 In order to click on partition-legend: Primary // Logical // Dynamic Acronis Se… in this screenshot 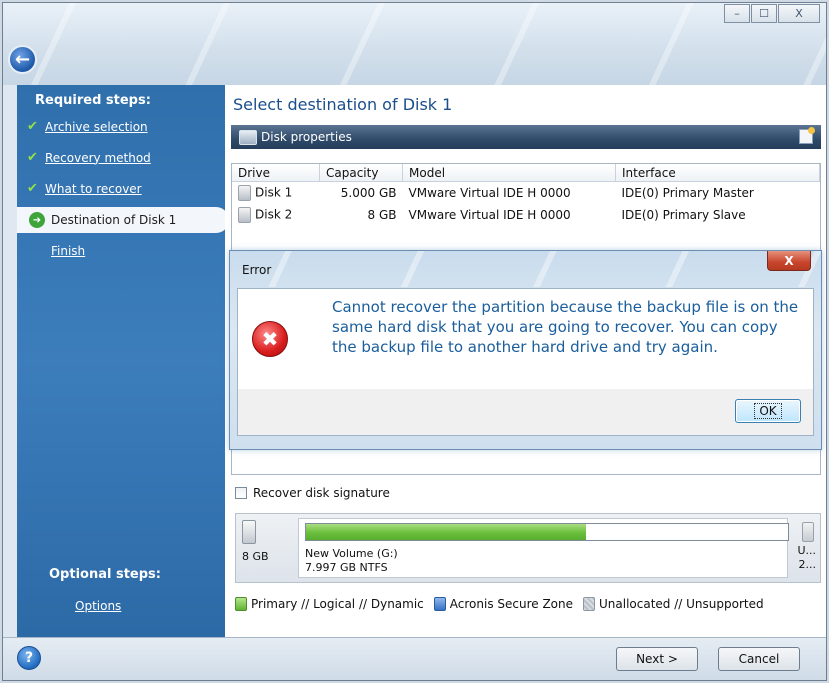, I will do `click(504, 604)`.